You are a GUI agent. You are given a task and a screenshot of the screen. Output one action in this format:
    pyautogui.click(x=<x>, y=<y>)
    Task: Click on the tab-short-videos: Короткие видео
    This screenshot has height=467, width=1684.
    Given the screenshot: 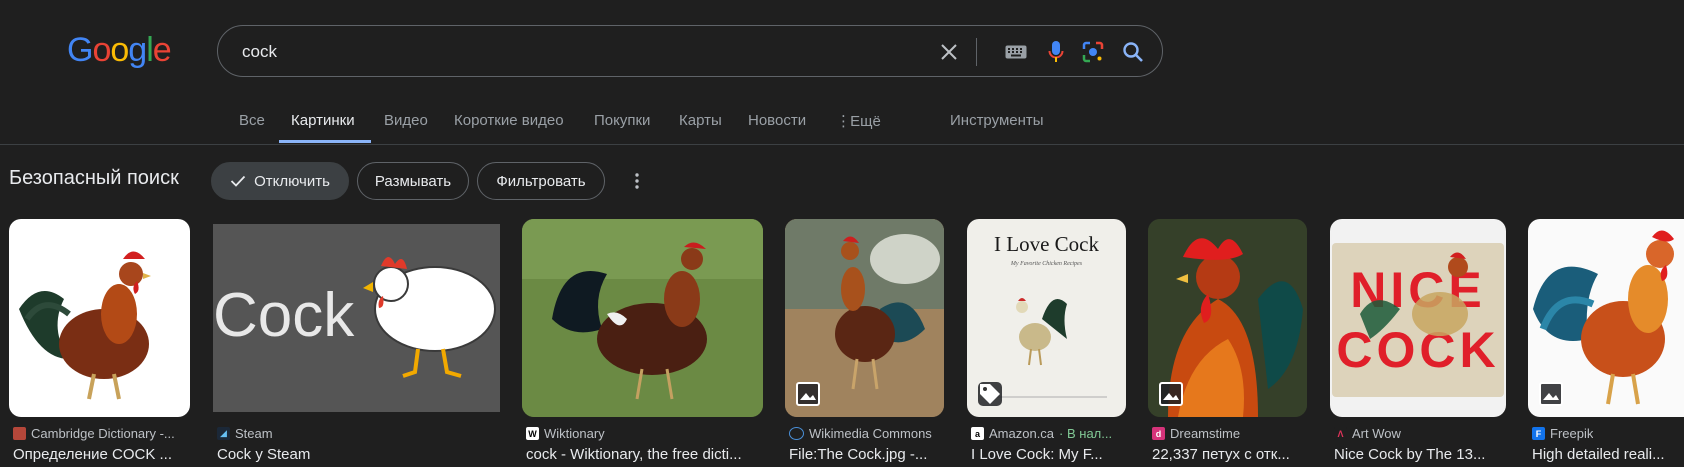 What is the action you would take?
    pyautogui.click(x=509, y=120)
    